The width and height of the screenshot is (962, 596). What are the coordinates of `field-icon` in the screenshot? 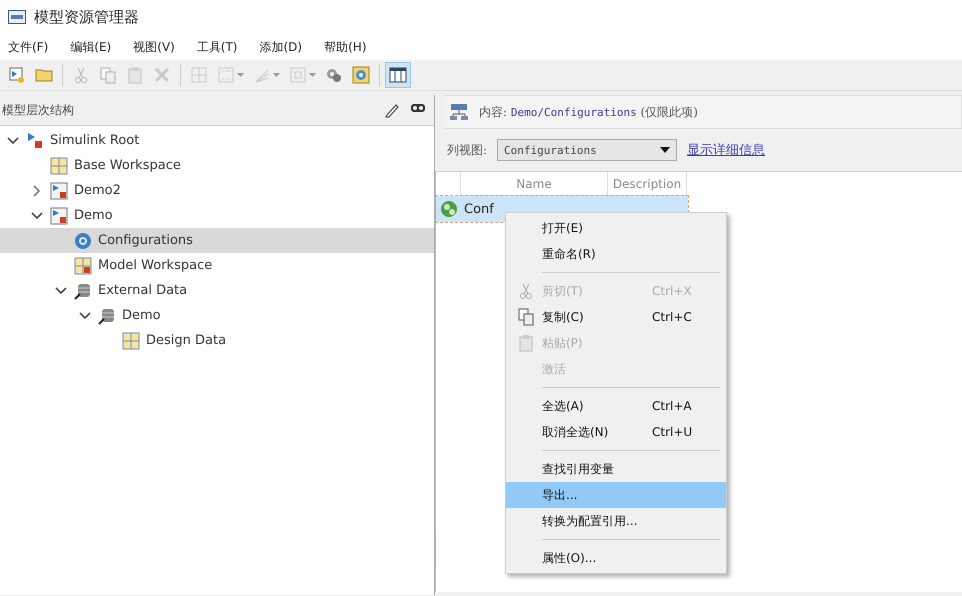 It's located at (298, 75).